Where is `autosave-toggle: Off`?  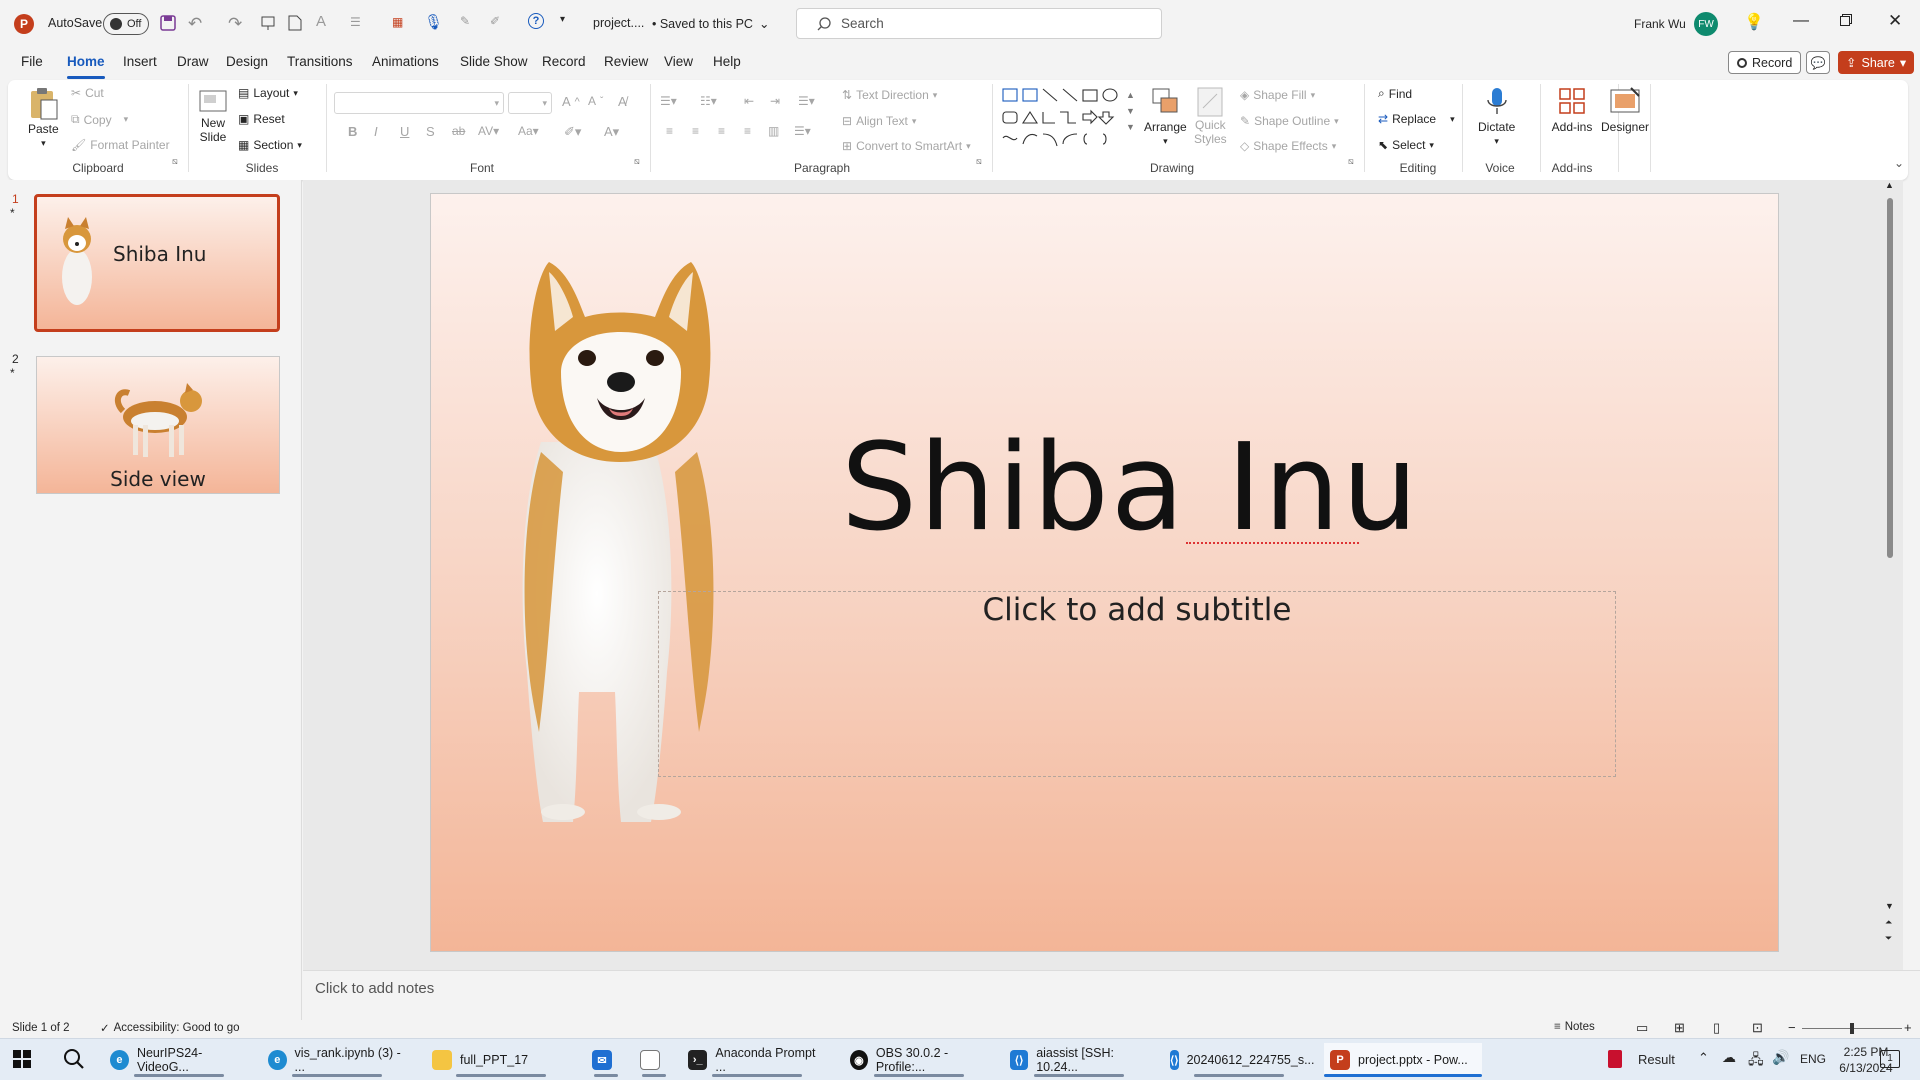
autosave-toggle: Off is located at coordinates (126, 24).